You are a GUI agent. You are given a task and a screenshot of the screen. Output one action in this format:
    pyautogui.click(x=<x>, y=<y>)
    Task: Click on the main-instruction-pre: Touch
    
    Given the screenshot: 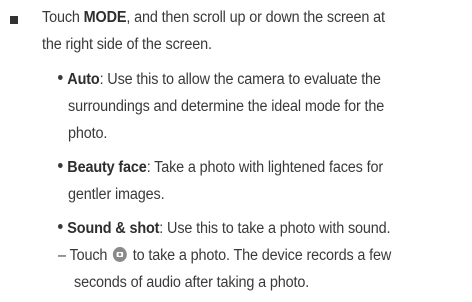 What is the action you would take?
    pyautogui.click(x=63, y=17)
    